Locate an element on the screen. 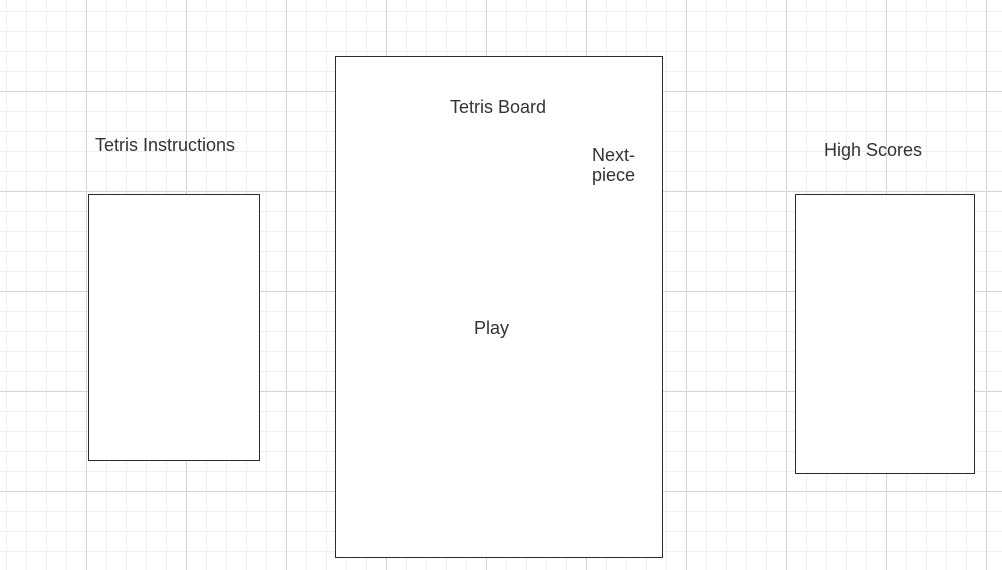  tetris-board-label: Tetris Board is located at coordinates (498, 107).